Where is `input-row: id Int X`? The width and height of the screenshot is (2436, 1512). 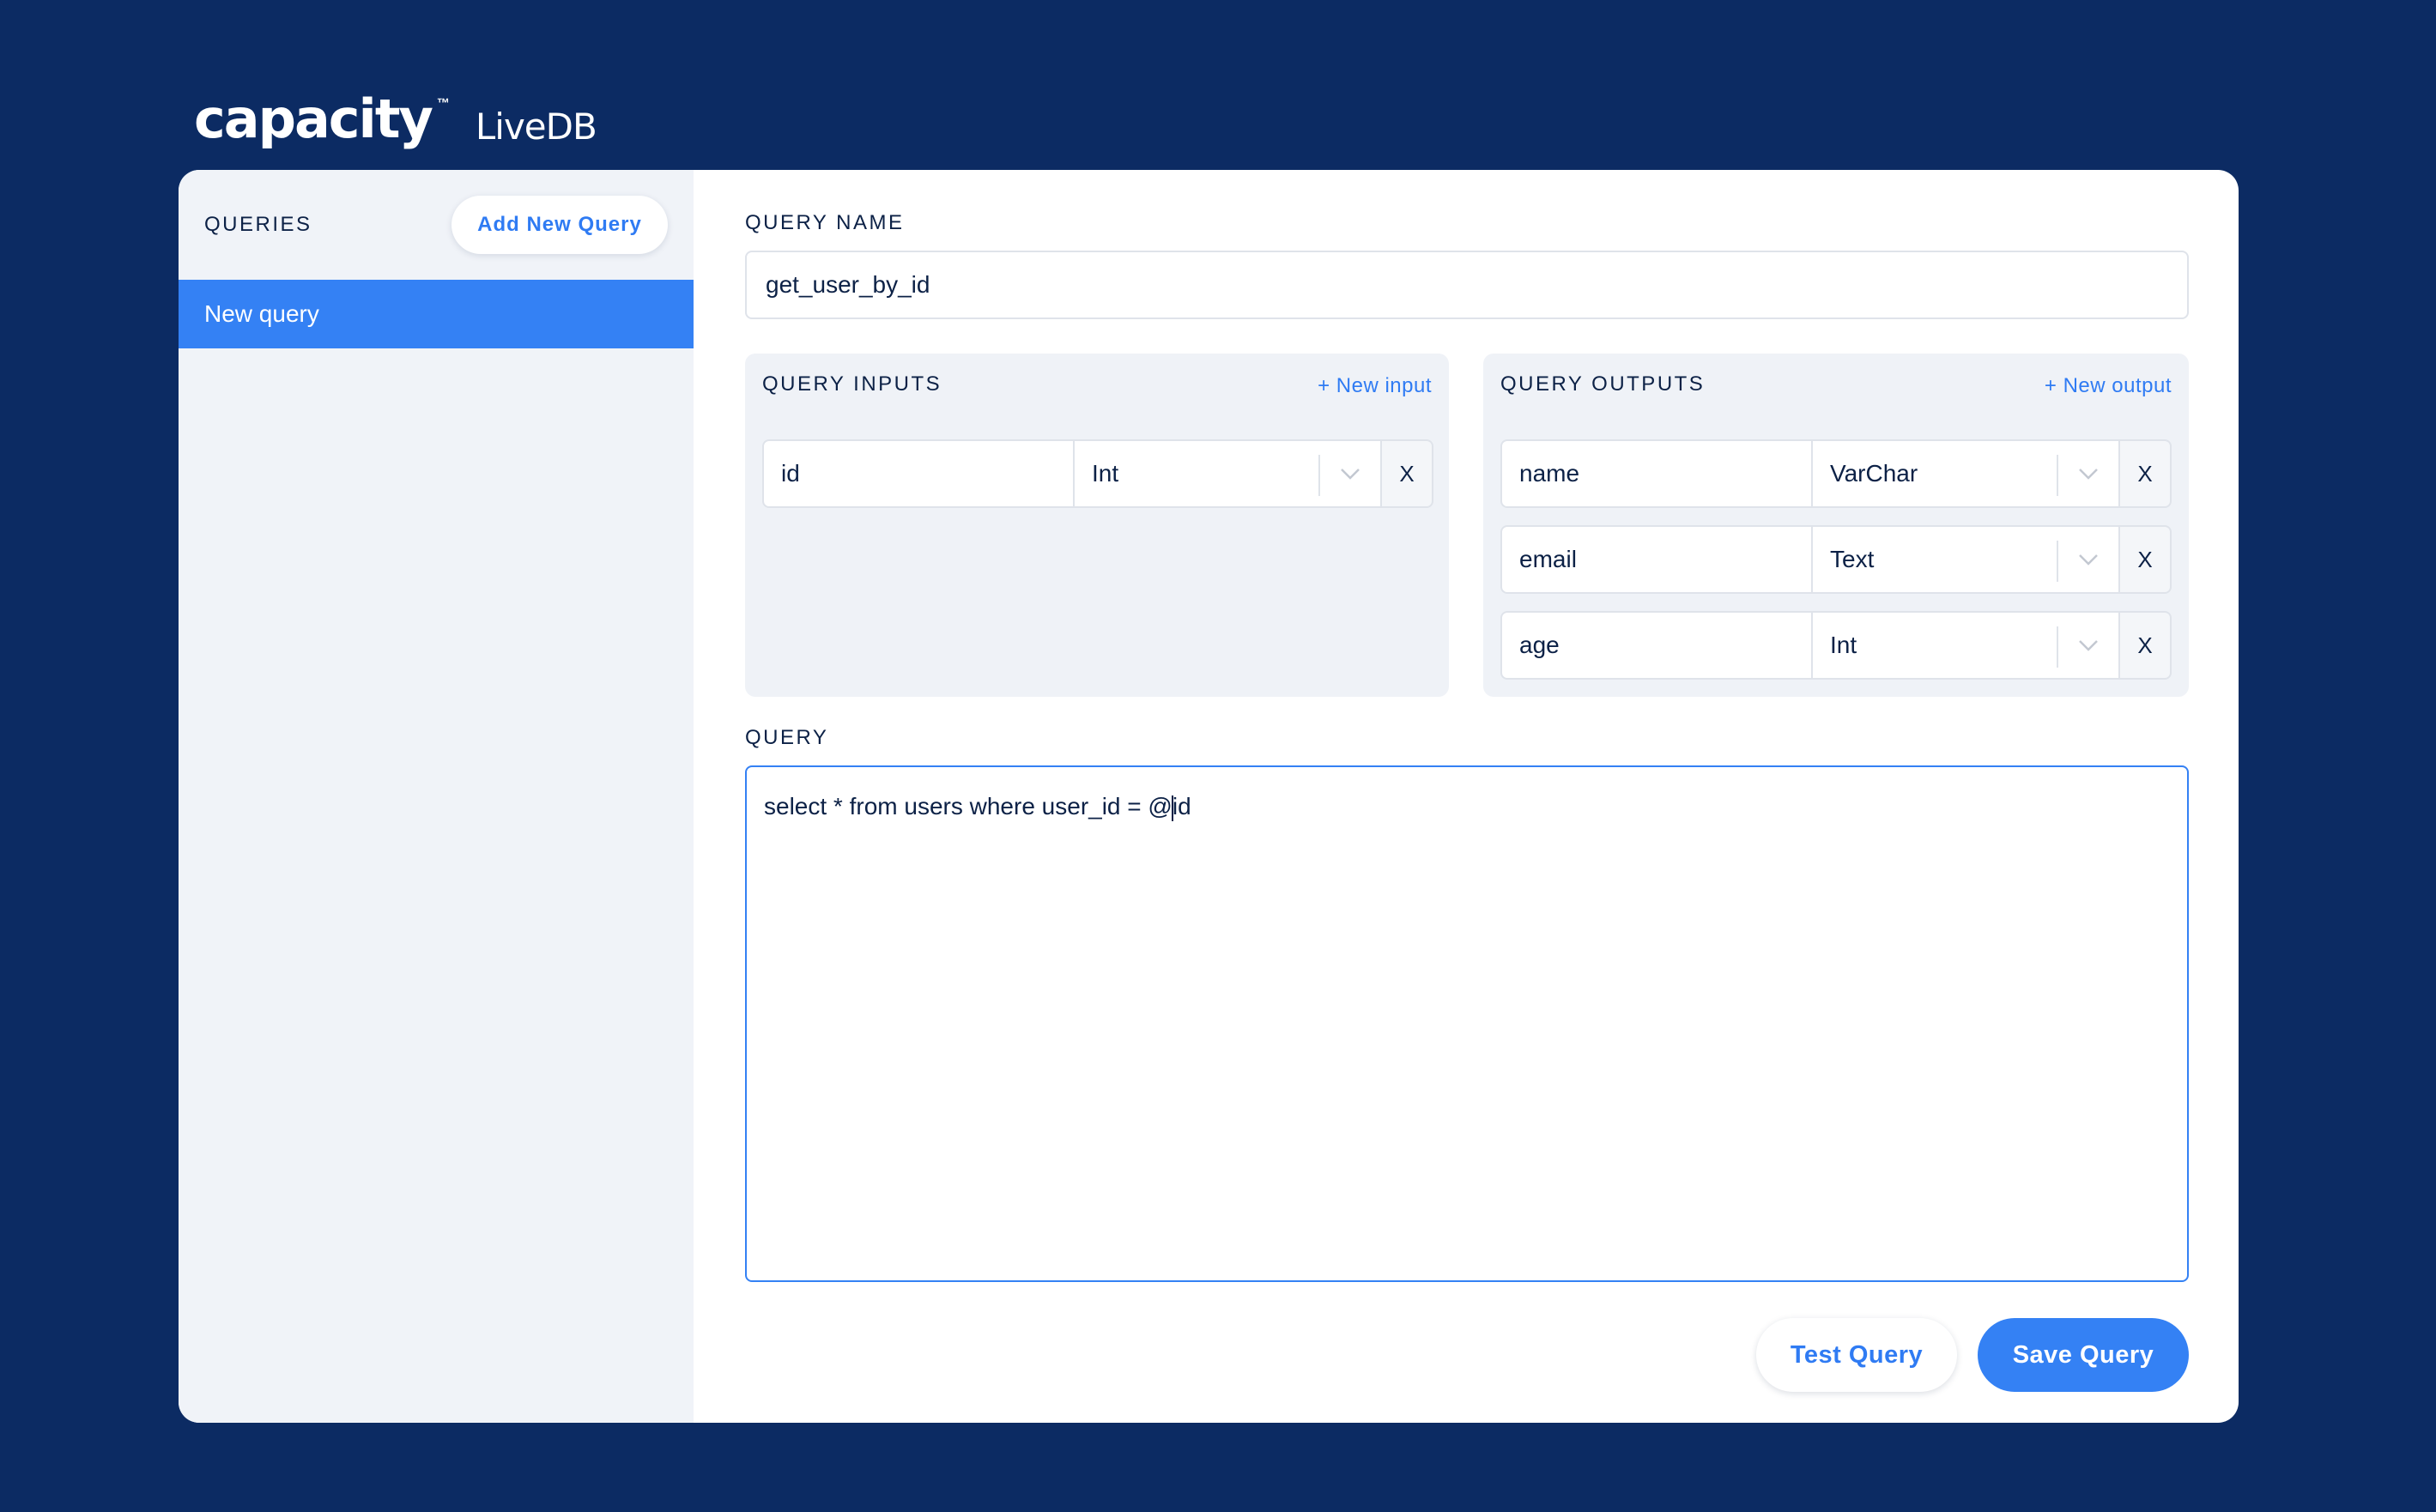
input-row: id Int X is located at coordinates (1097, 473).